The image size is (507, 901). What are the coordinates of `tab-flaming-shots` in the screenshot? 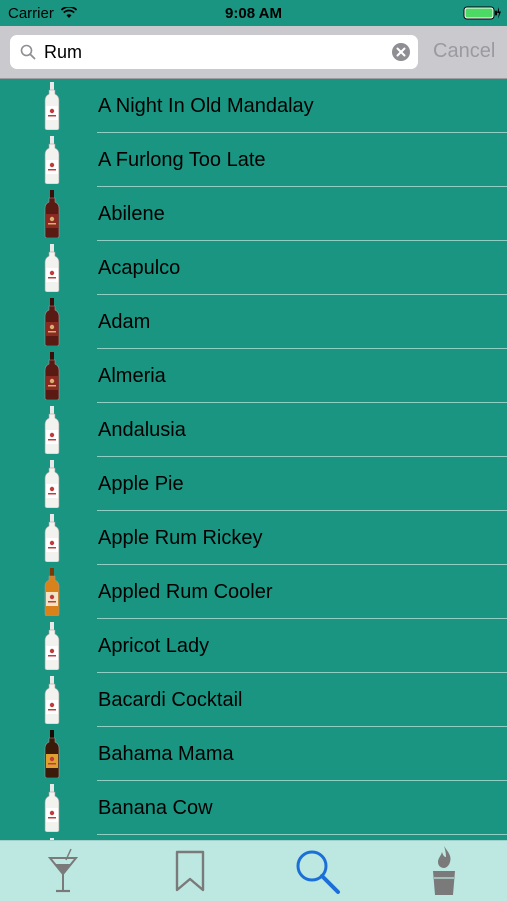 It's located at (444, 871).